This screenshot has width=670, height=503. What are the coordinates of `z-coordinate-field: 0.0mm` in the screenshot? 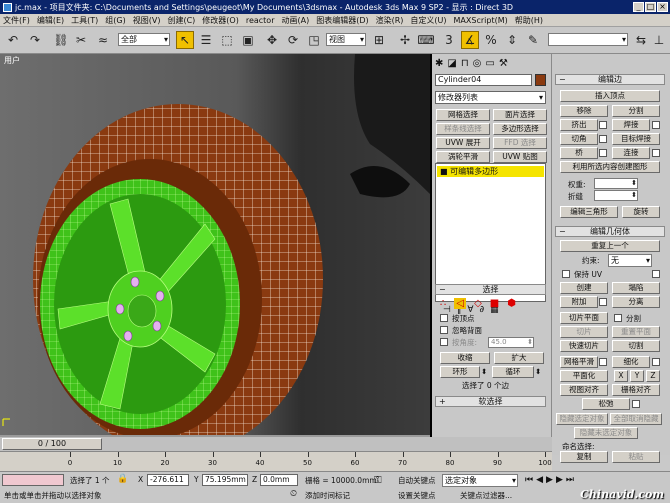 It's located at (279, 480).